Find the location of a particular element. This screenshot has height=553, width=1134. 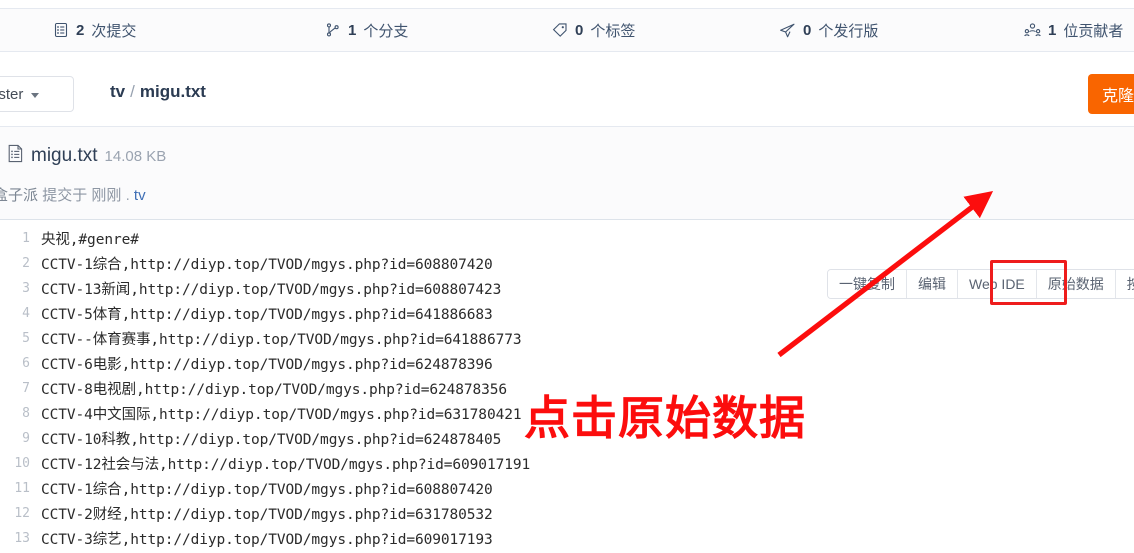

stat-commits-label: 次提交 is located at coordinates (114, 31).